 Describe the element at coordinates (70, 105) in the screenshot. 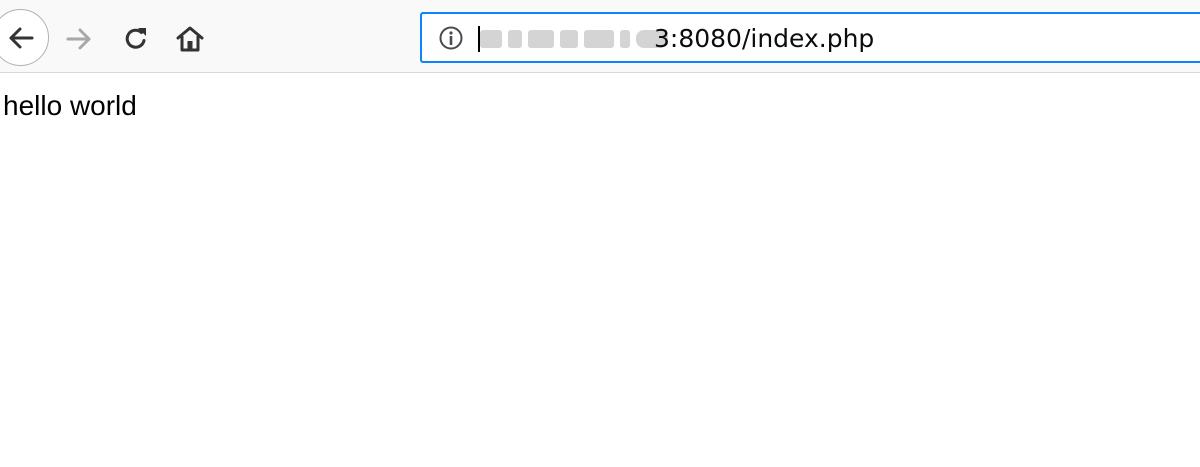

I see `page-body-text: hello world` at that location.